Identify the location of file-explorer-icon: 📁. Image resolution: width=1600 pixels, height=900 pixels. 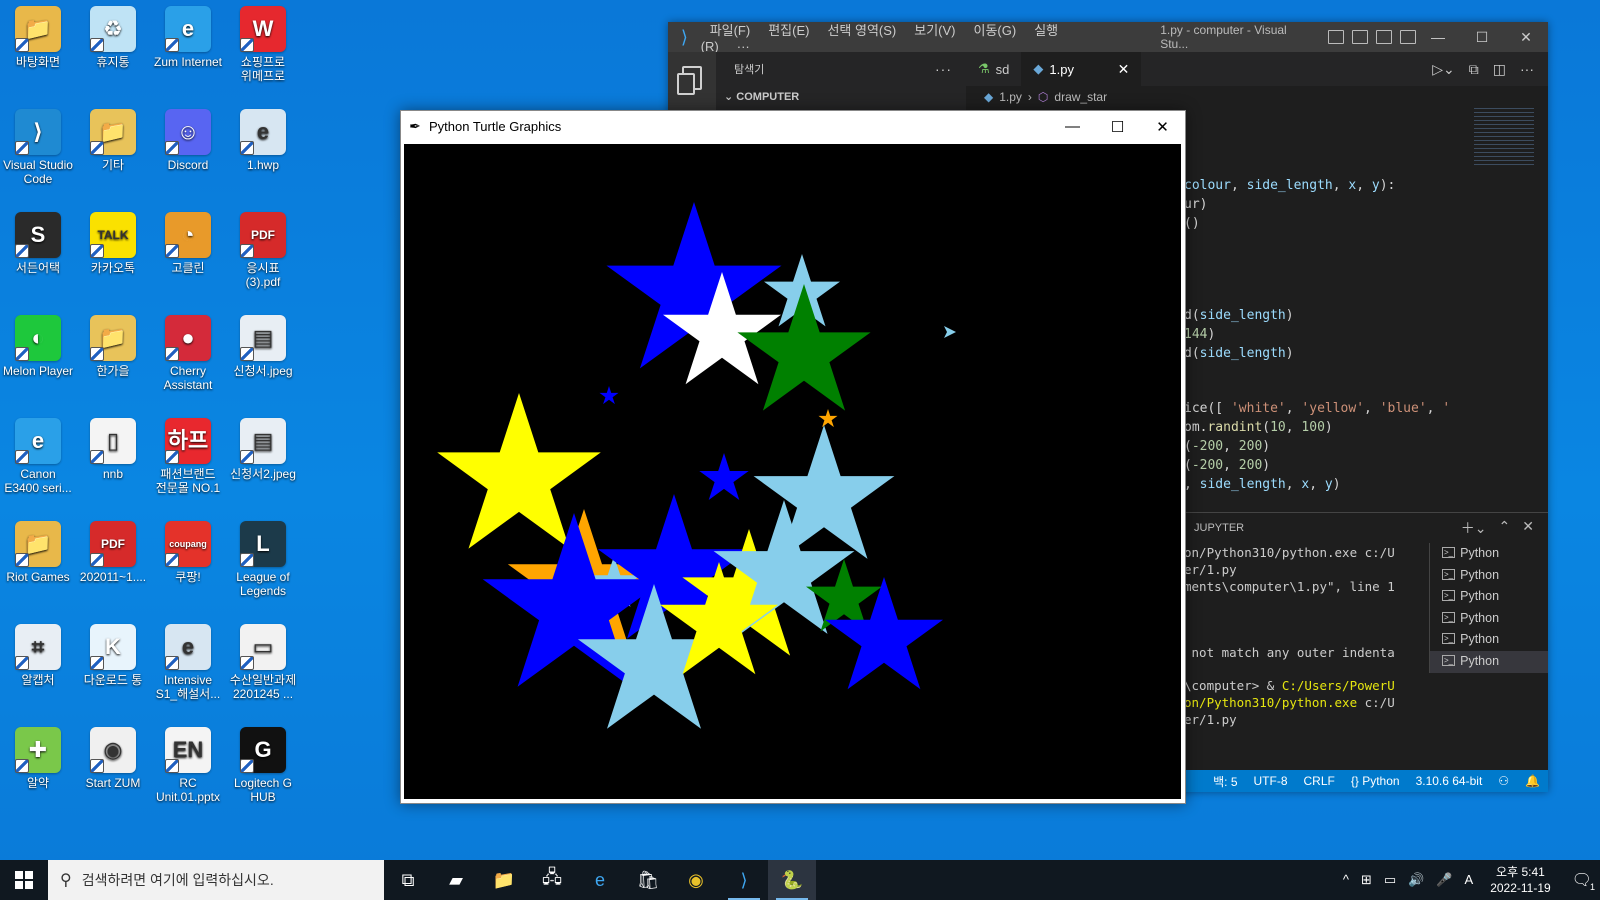
(504, 880).